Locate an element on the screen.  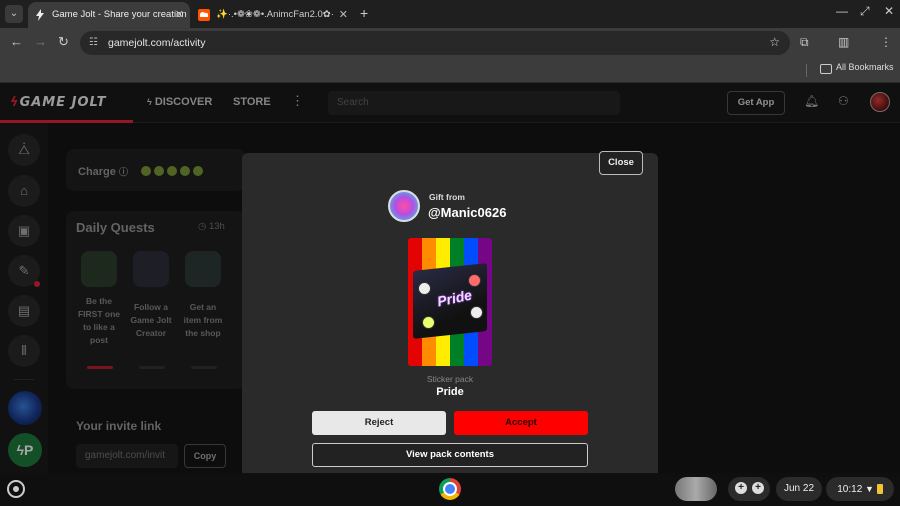
accept-button: Accept is located at coordinates (521, 423).